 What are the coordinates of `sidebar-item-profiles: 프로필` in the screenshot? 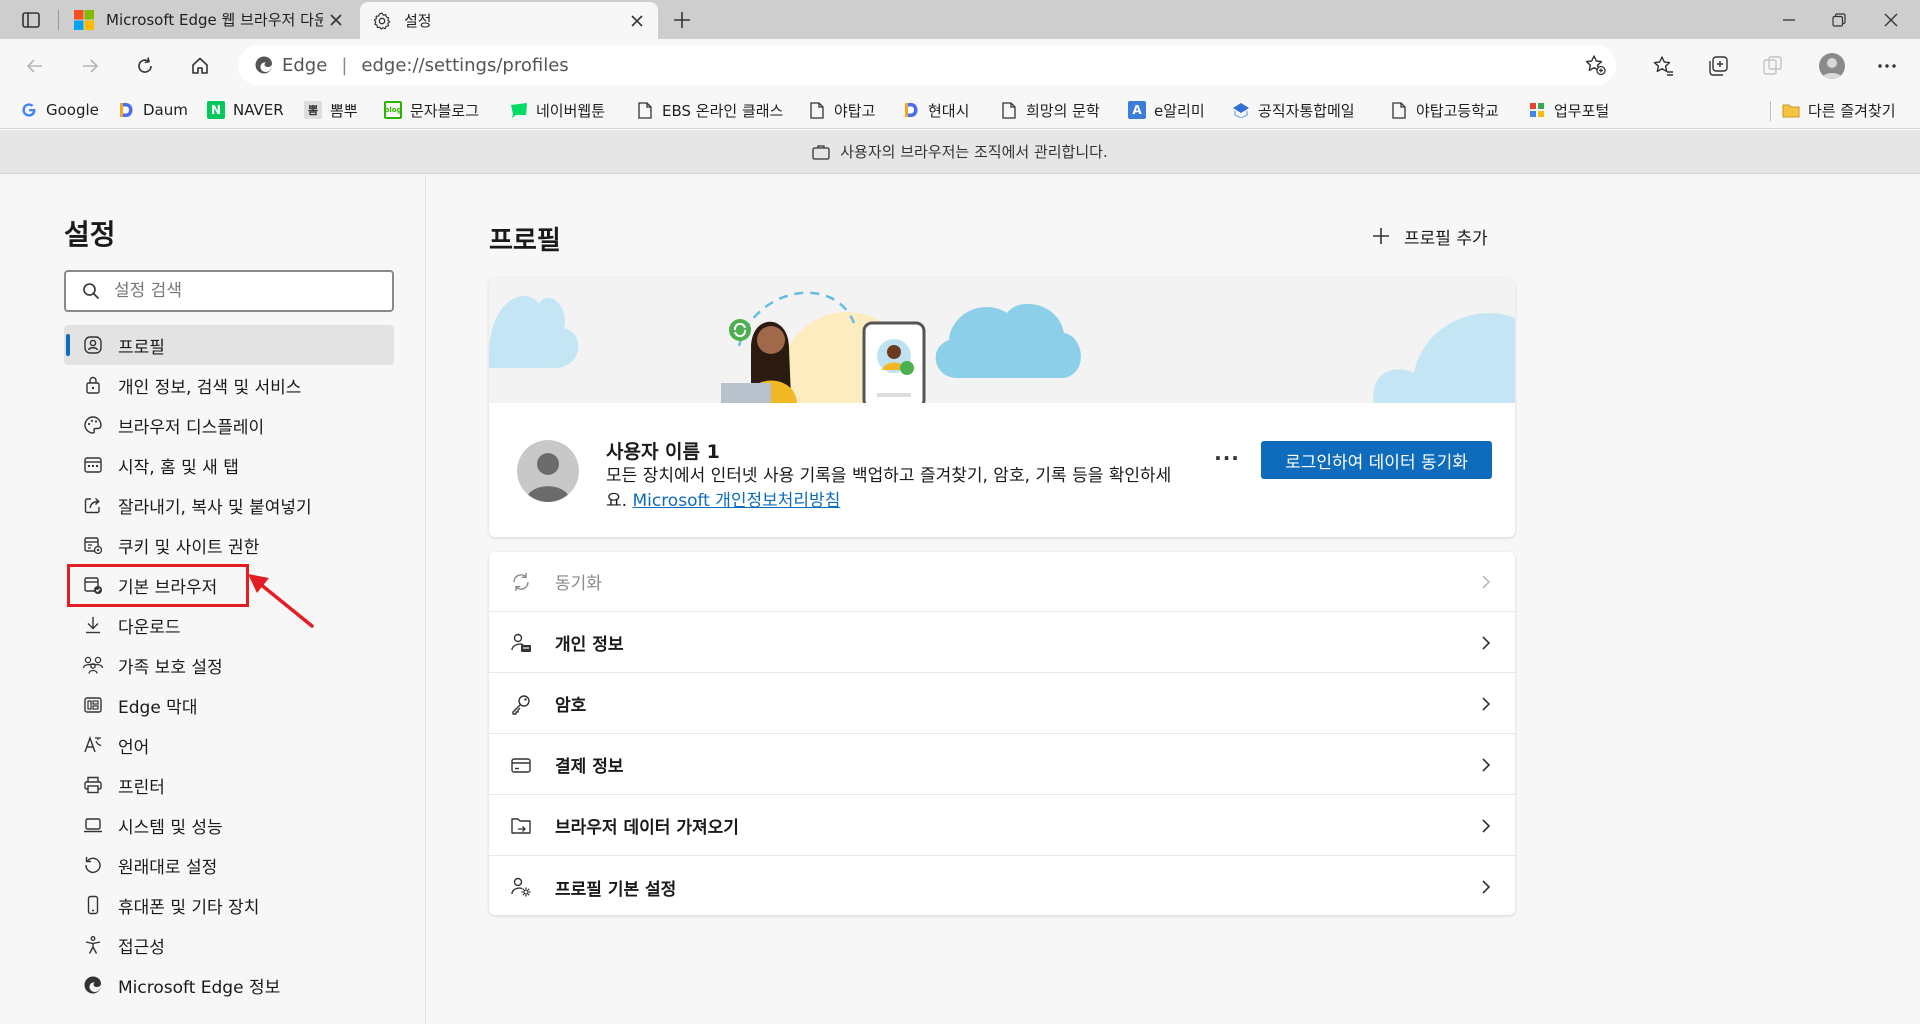 It's located at (229, 345).